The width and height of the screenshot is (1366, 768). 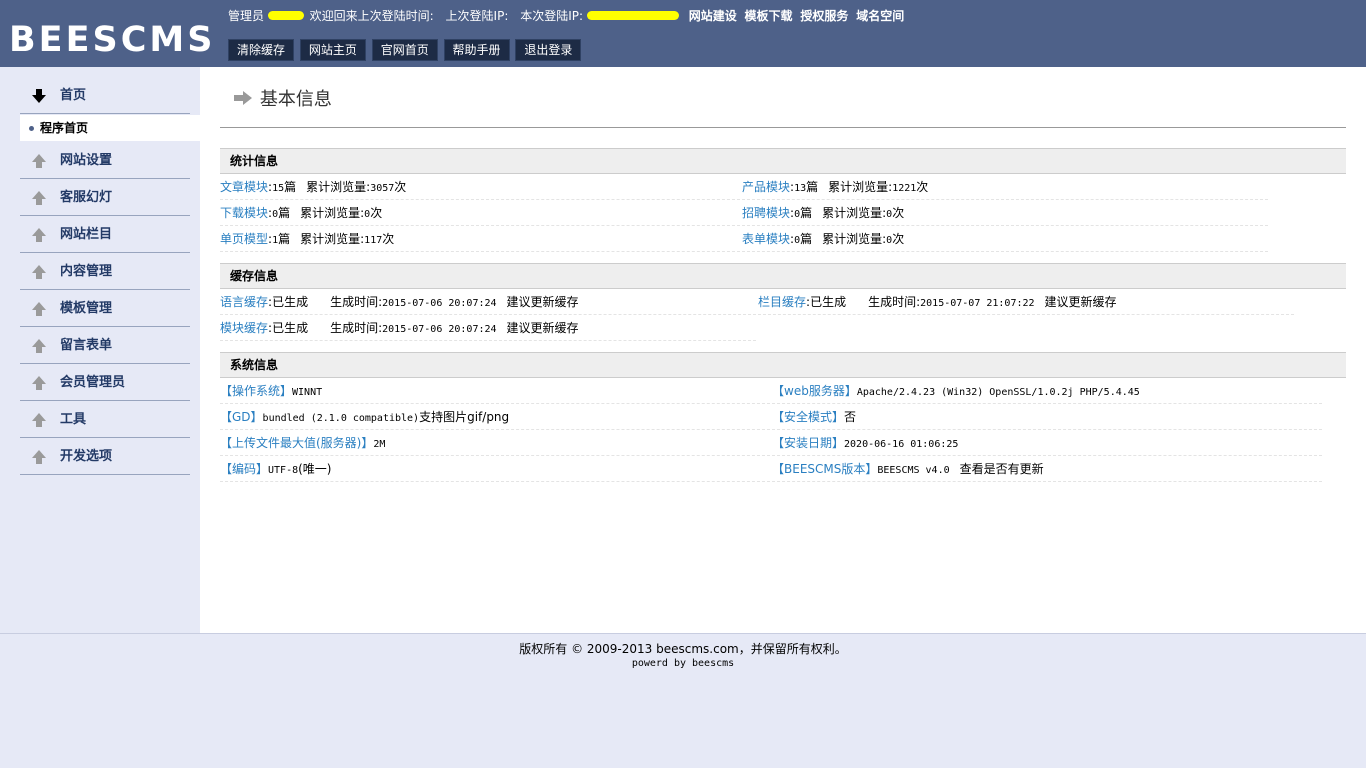 What do you see at coordinates (769, 16) in the screenshot?
I see `link-template-download: 模板下载` at bounding box center [769, 16].